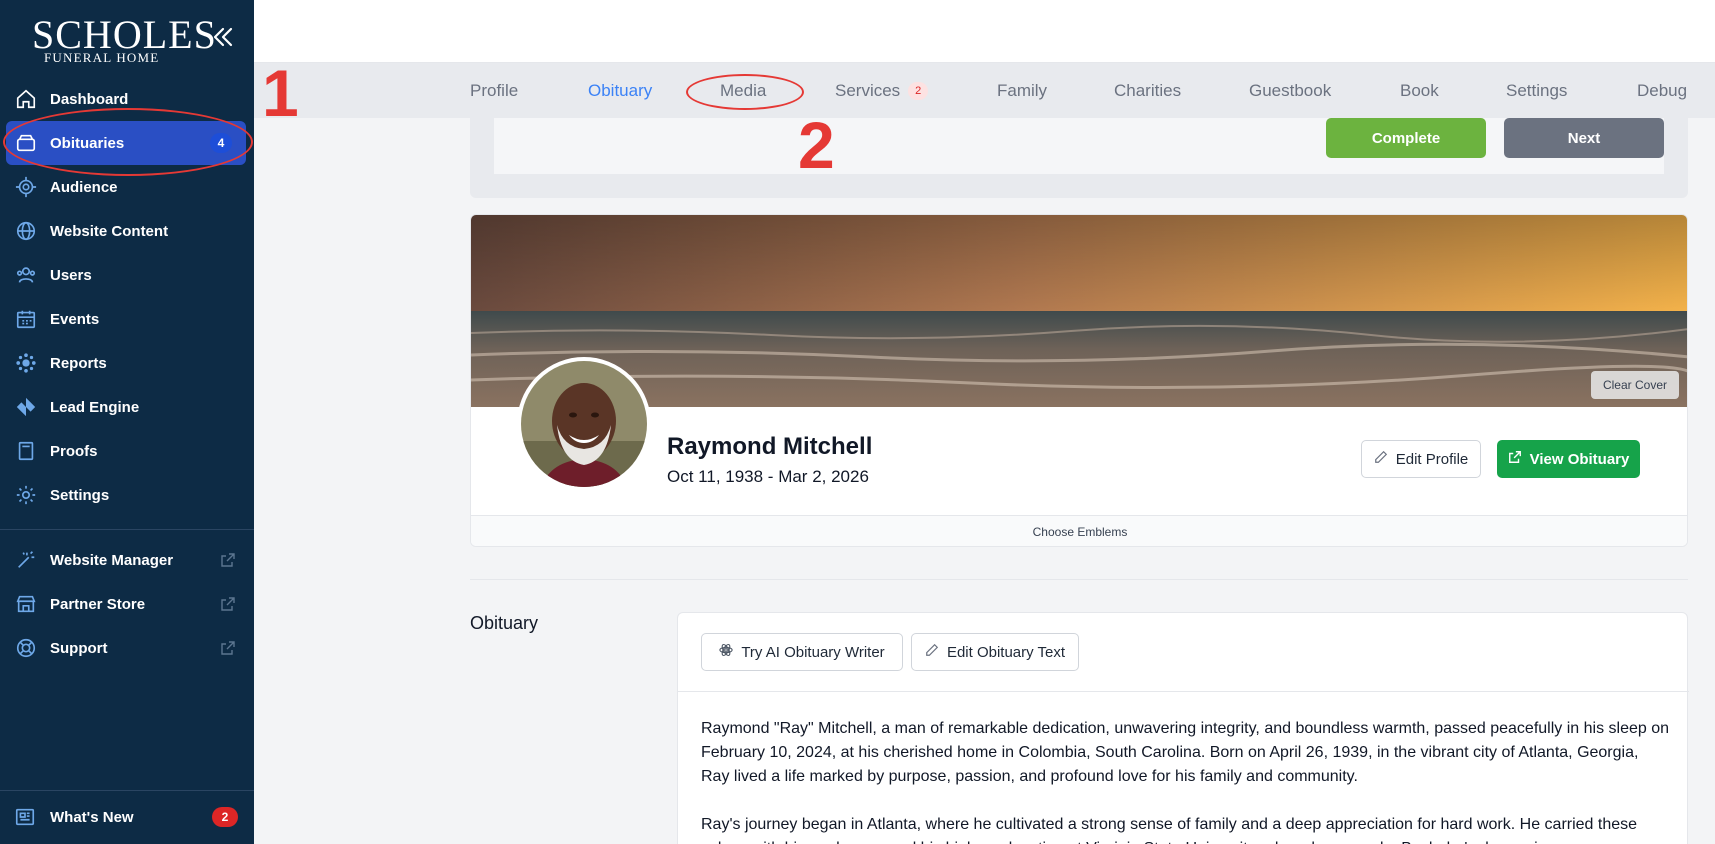  I want to click on collapse-sidebar-icon, so click(223, 37).